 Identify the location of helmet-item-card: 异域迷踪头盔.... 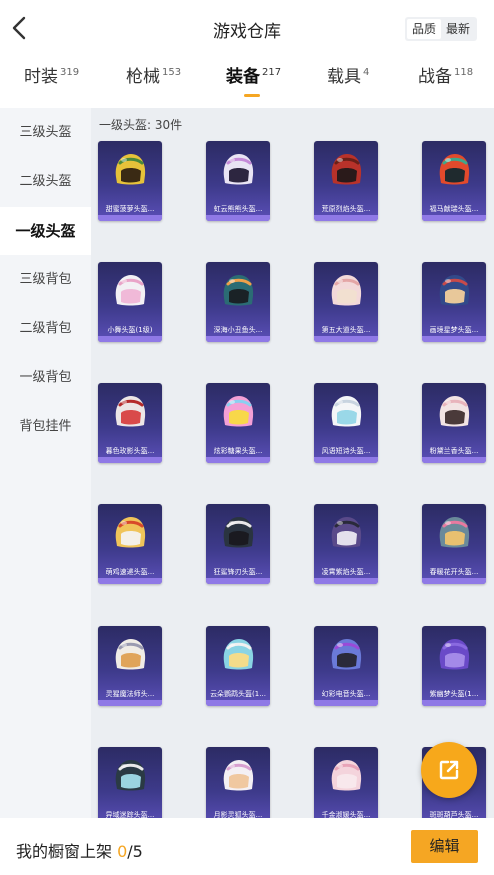
(130, 782).